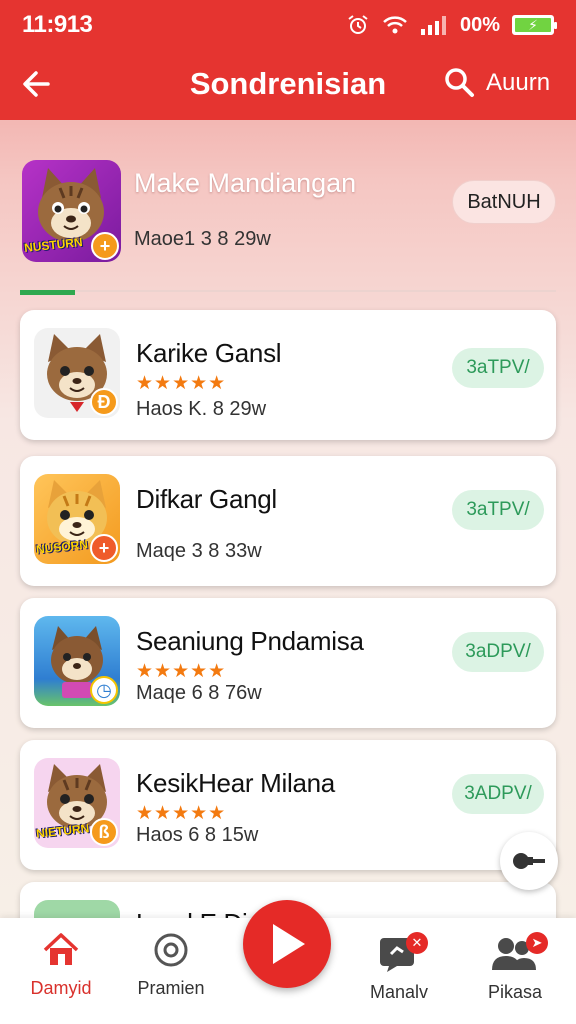 The height and width of the screenshot is (1024, 576). Describe the element at coordinates (245, 183) in the screenshot. I see `featured-title: Make Mandiangan` at that location.